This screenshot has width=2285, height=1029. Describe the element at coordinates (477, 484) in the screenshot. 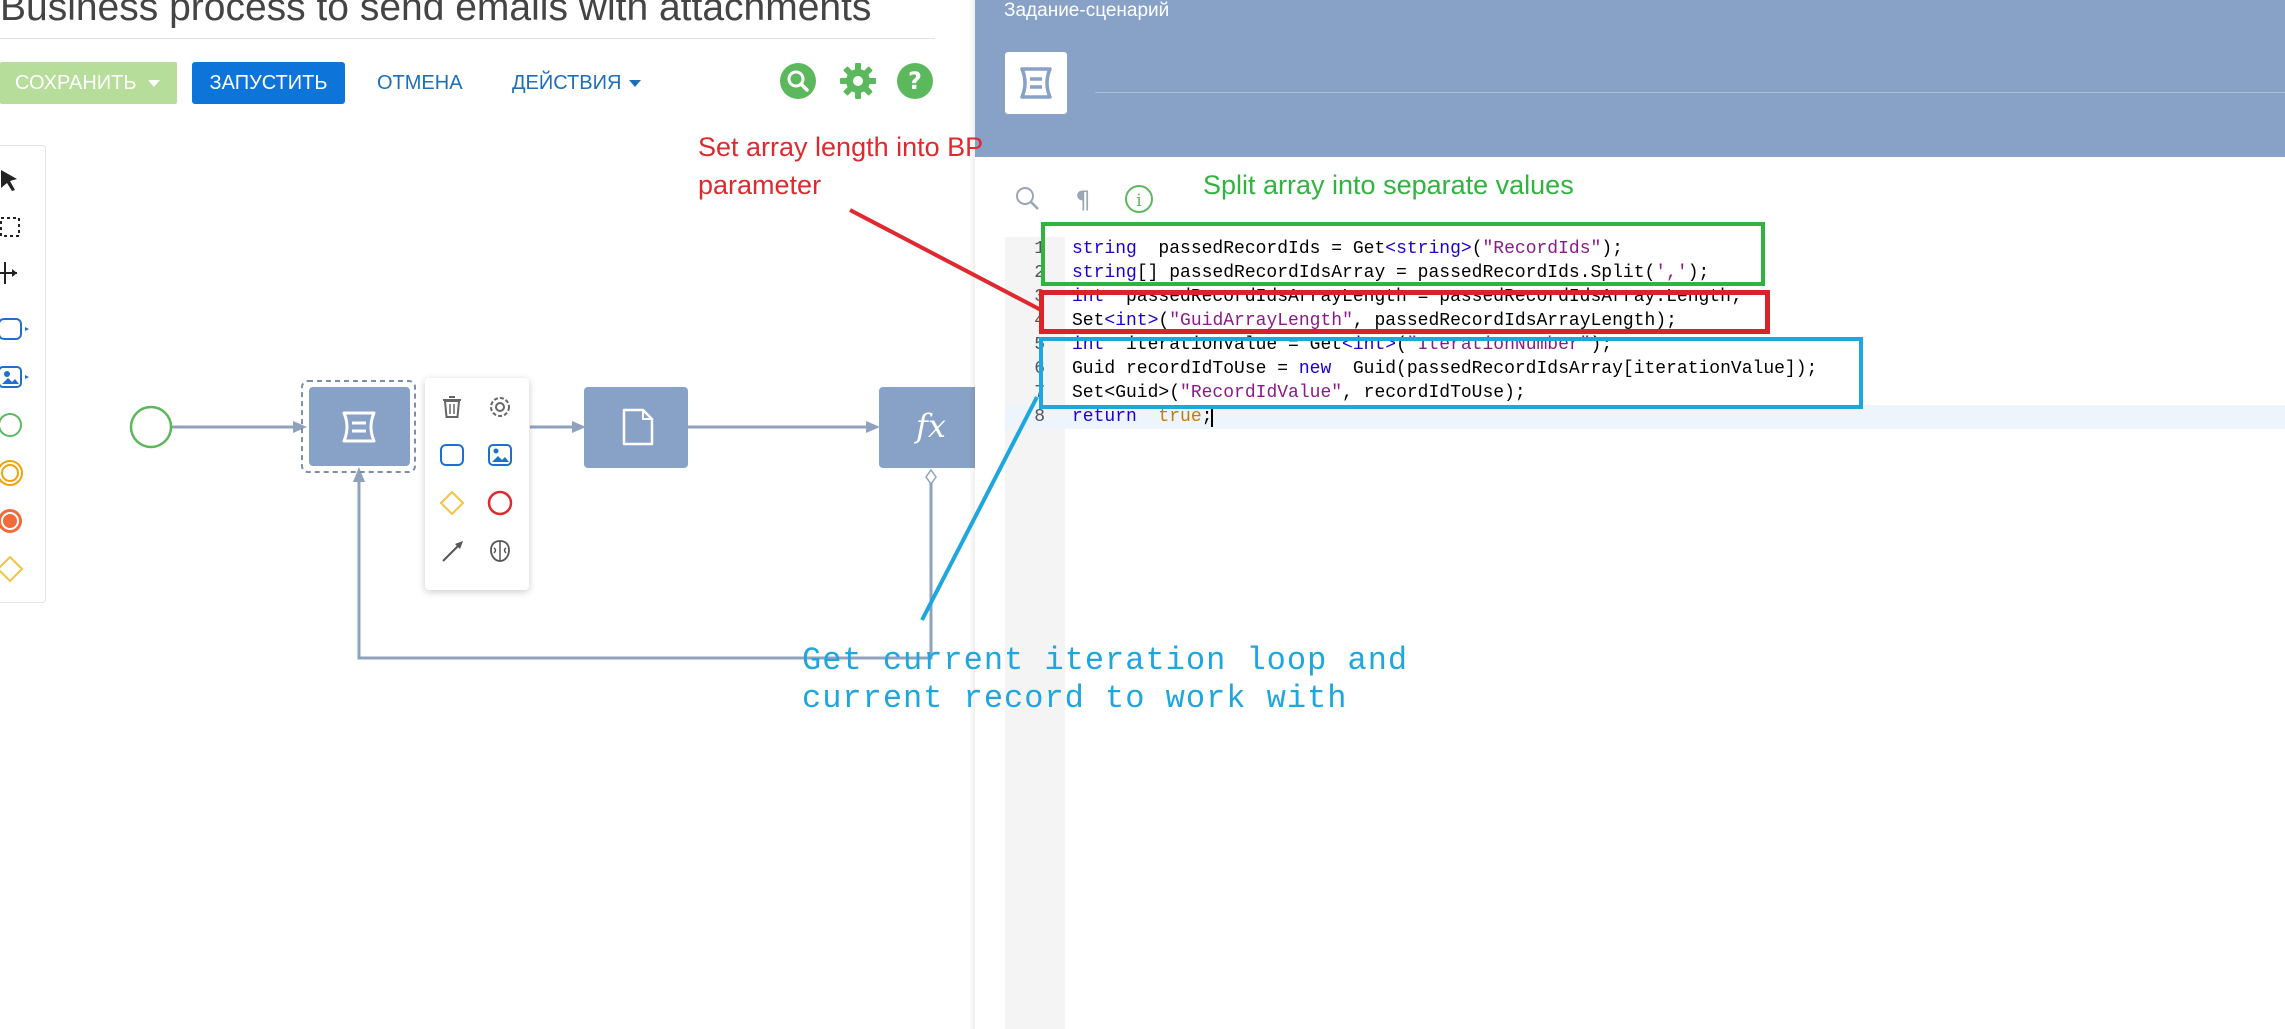

I see `element-context-popup` at that location.